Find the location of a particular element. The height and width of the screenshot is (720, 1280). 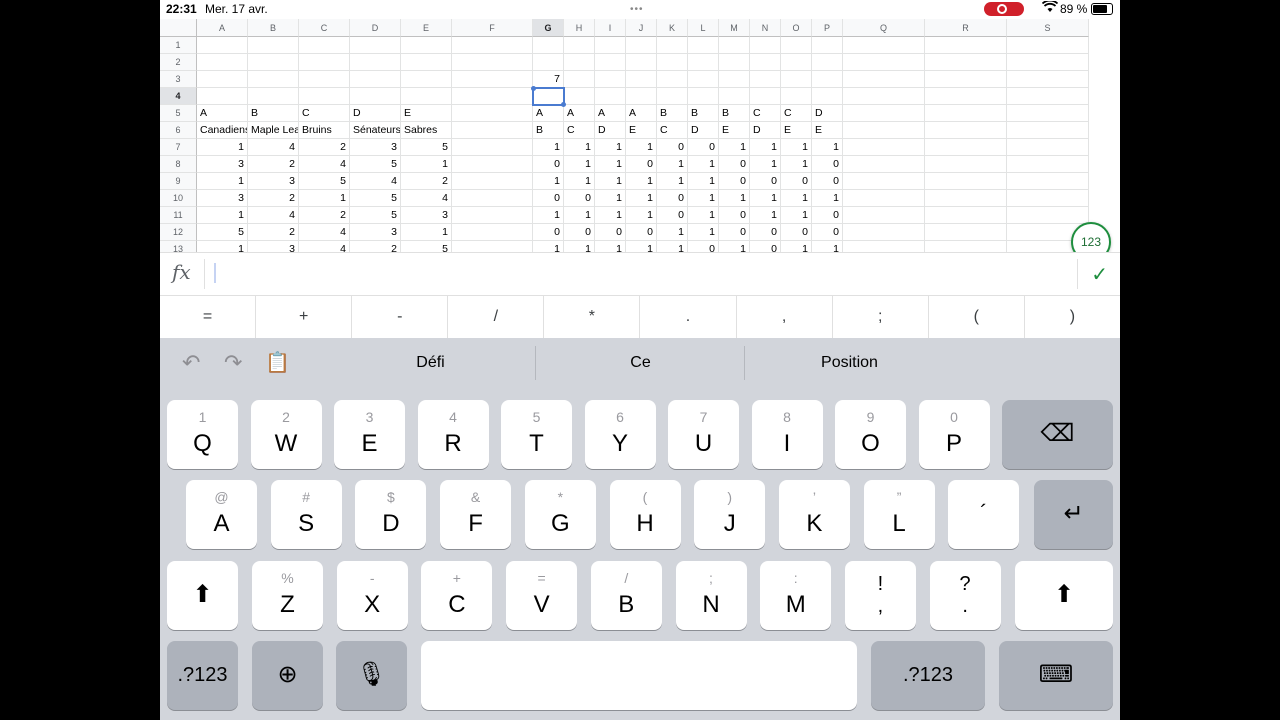

cell-S8 is located at coordinates (1048, 164).